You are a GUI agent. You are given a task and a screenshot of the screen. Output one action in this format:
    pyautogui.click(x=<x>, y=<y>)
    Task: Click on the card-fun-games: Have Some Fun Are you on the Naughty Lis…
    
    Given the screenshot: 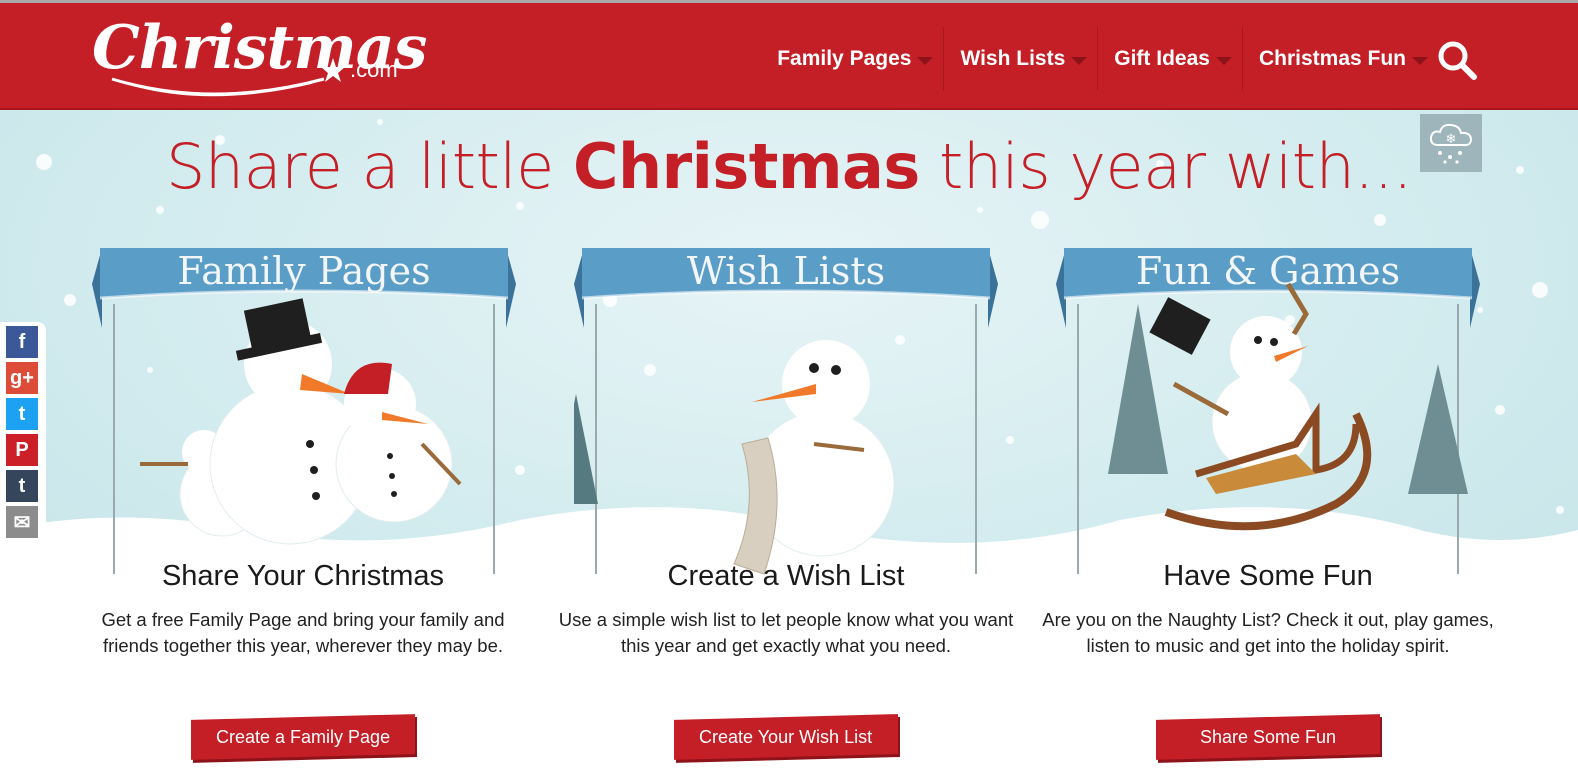 What is the action you would take?
    pyautogui.click(x=1268, y=660)
    